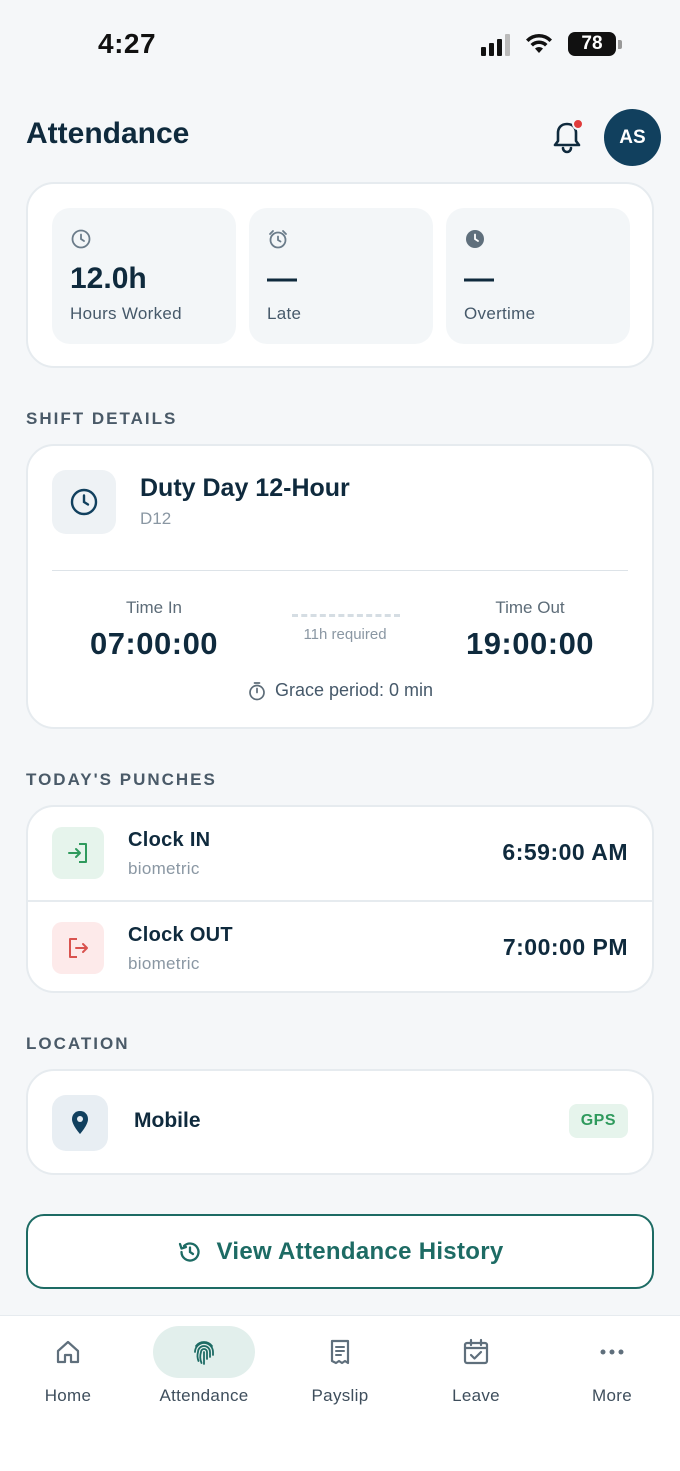 Image resolution: width=680 pixels, height=1471 pixels. What do you see at coordinates (340, 570) in the screenshot?
I see `divider` at bounding box center [340, 570].